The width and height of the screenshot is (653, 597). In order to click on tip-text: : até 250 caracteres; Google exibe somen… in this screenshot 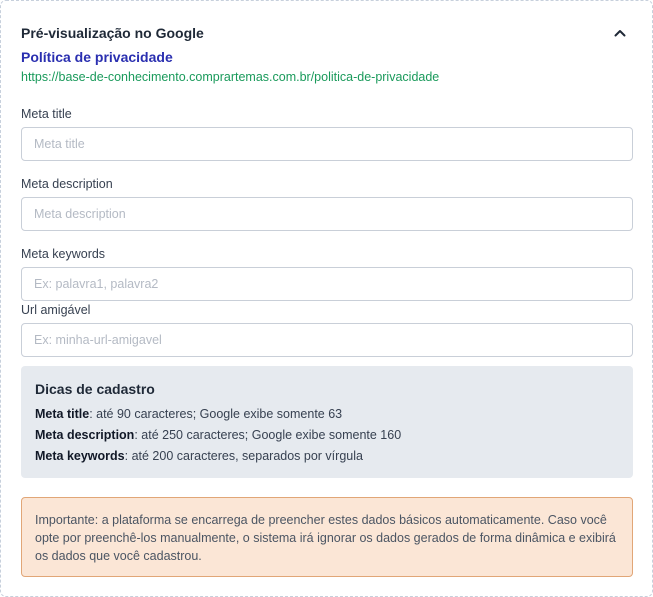, I will do `click(268, 435)`.